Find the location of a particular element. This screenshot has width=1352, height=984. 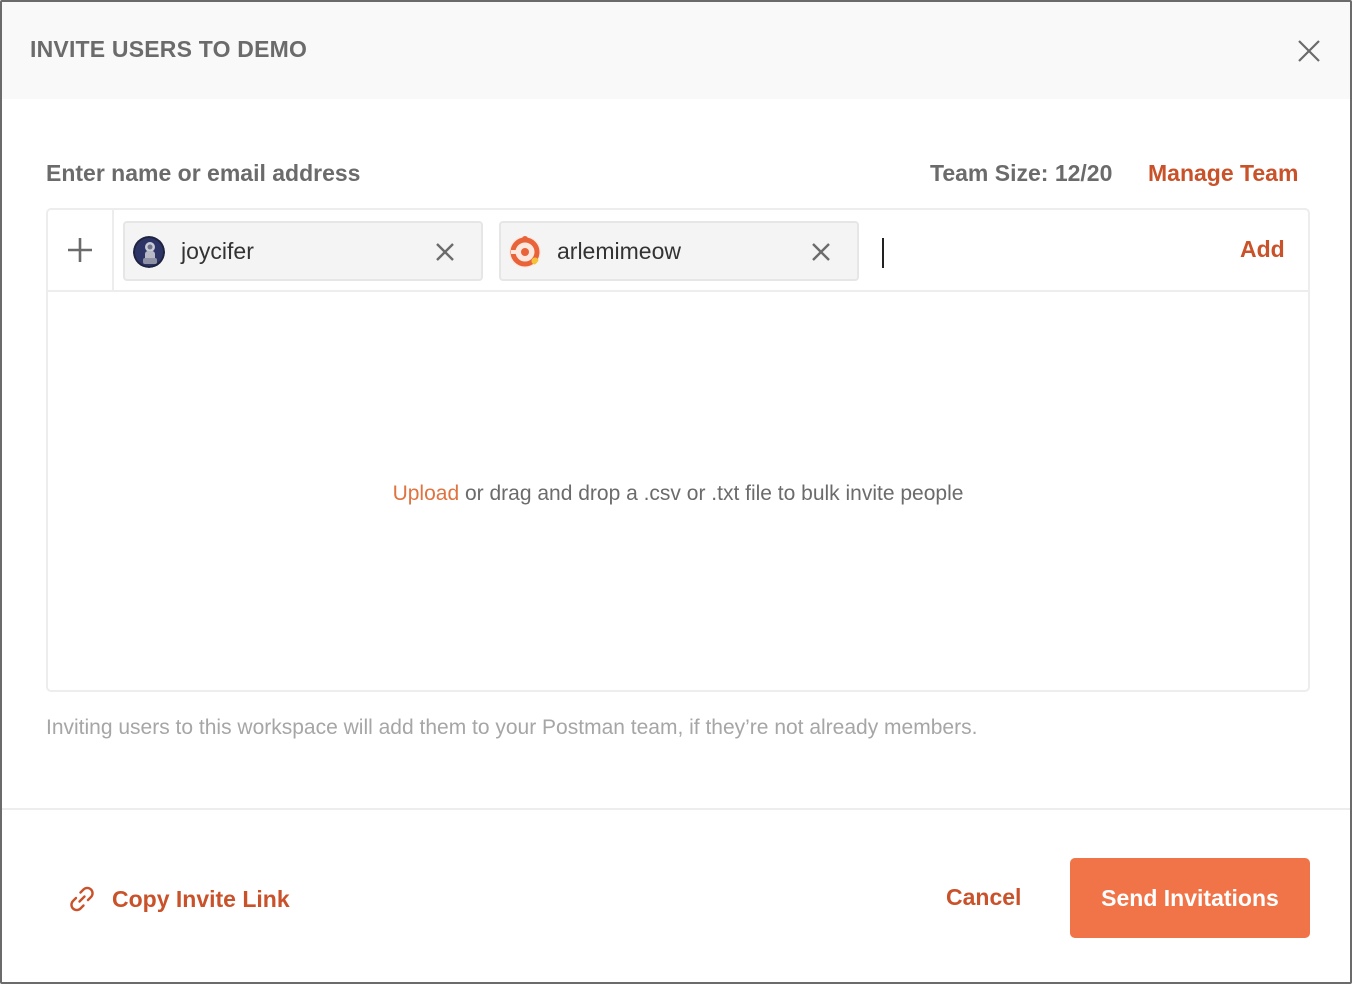

copy-invite-link-button: Copy Invite Link is located at coordinates (178, 899).